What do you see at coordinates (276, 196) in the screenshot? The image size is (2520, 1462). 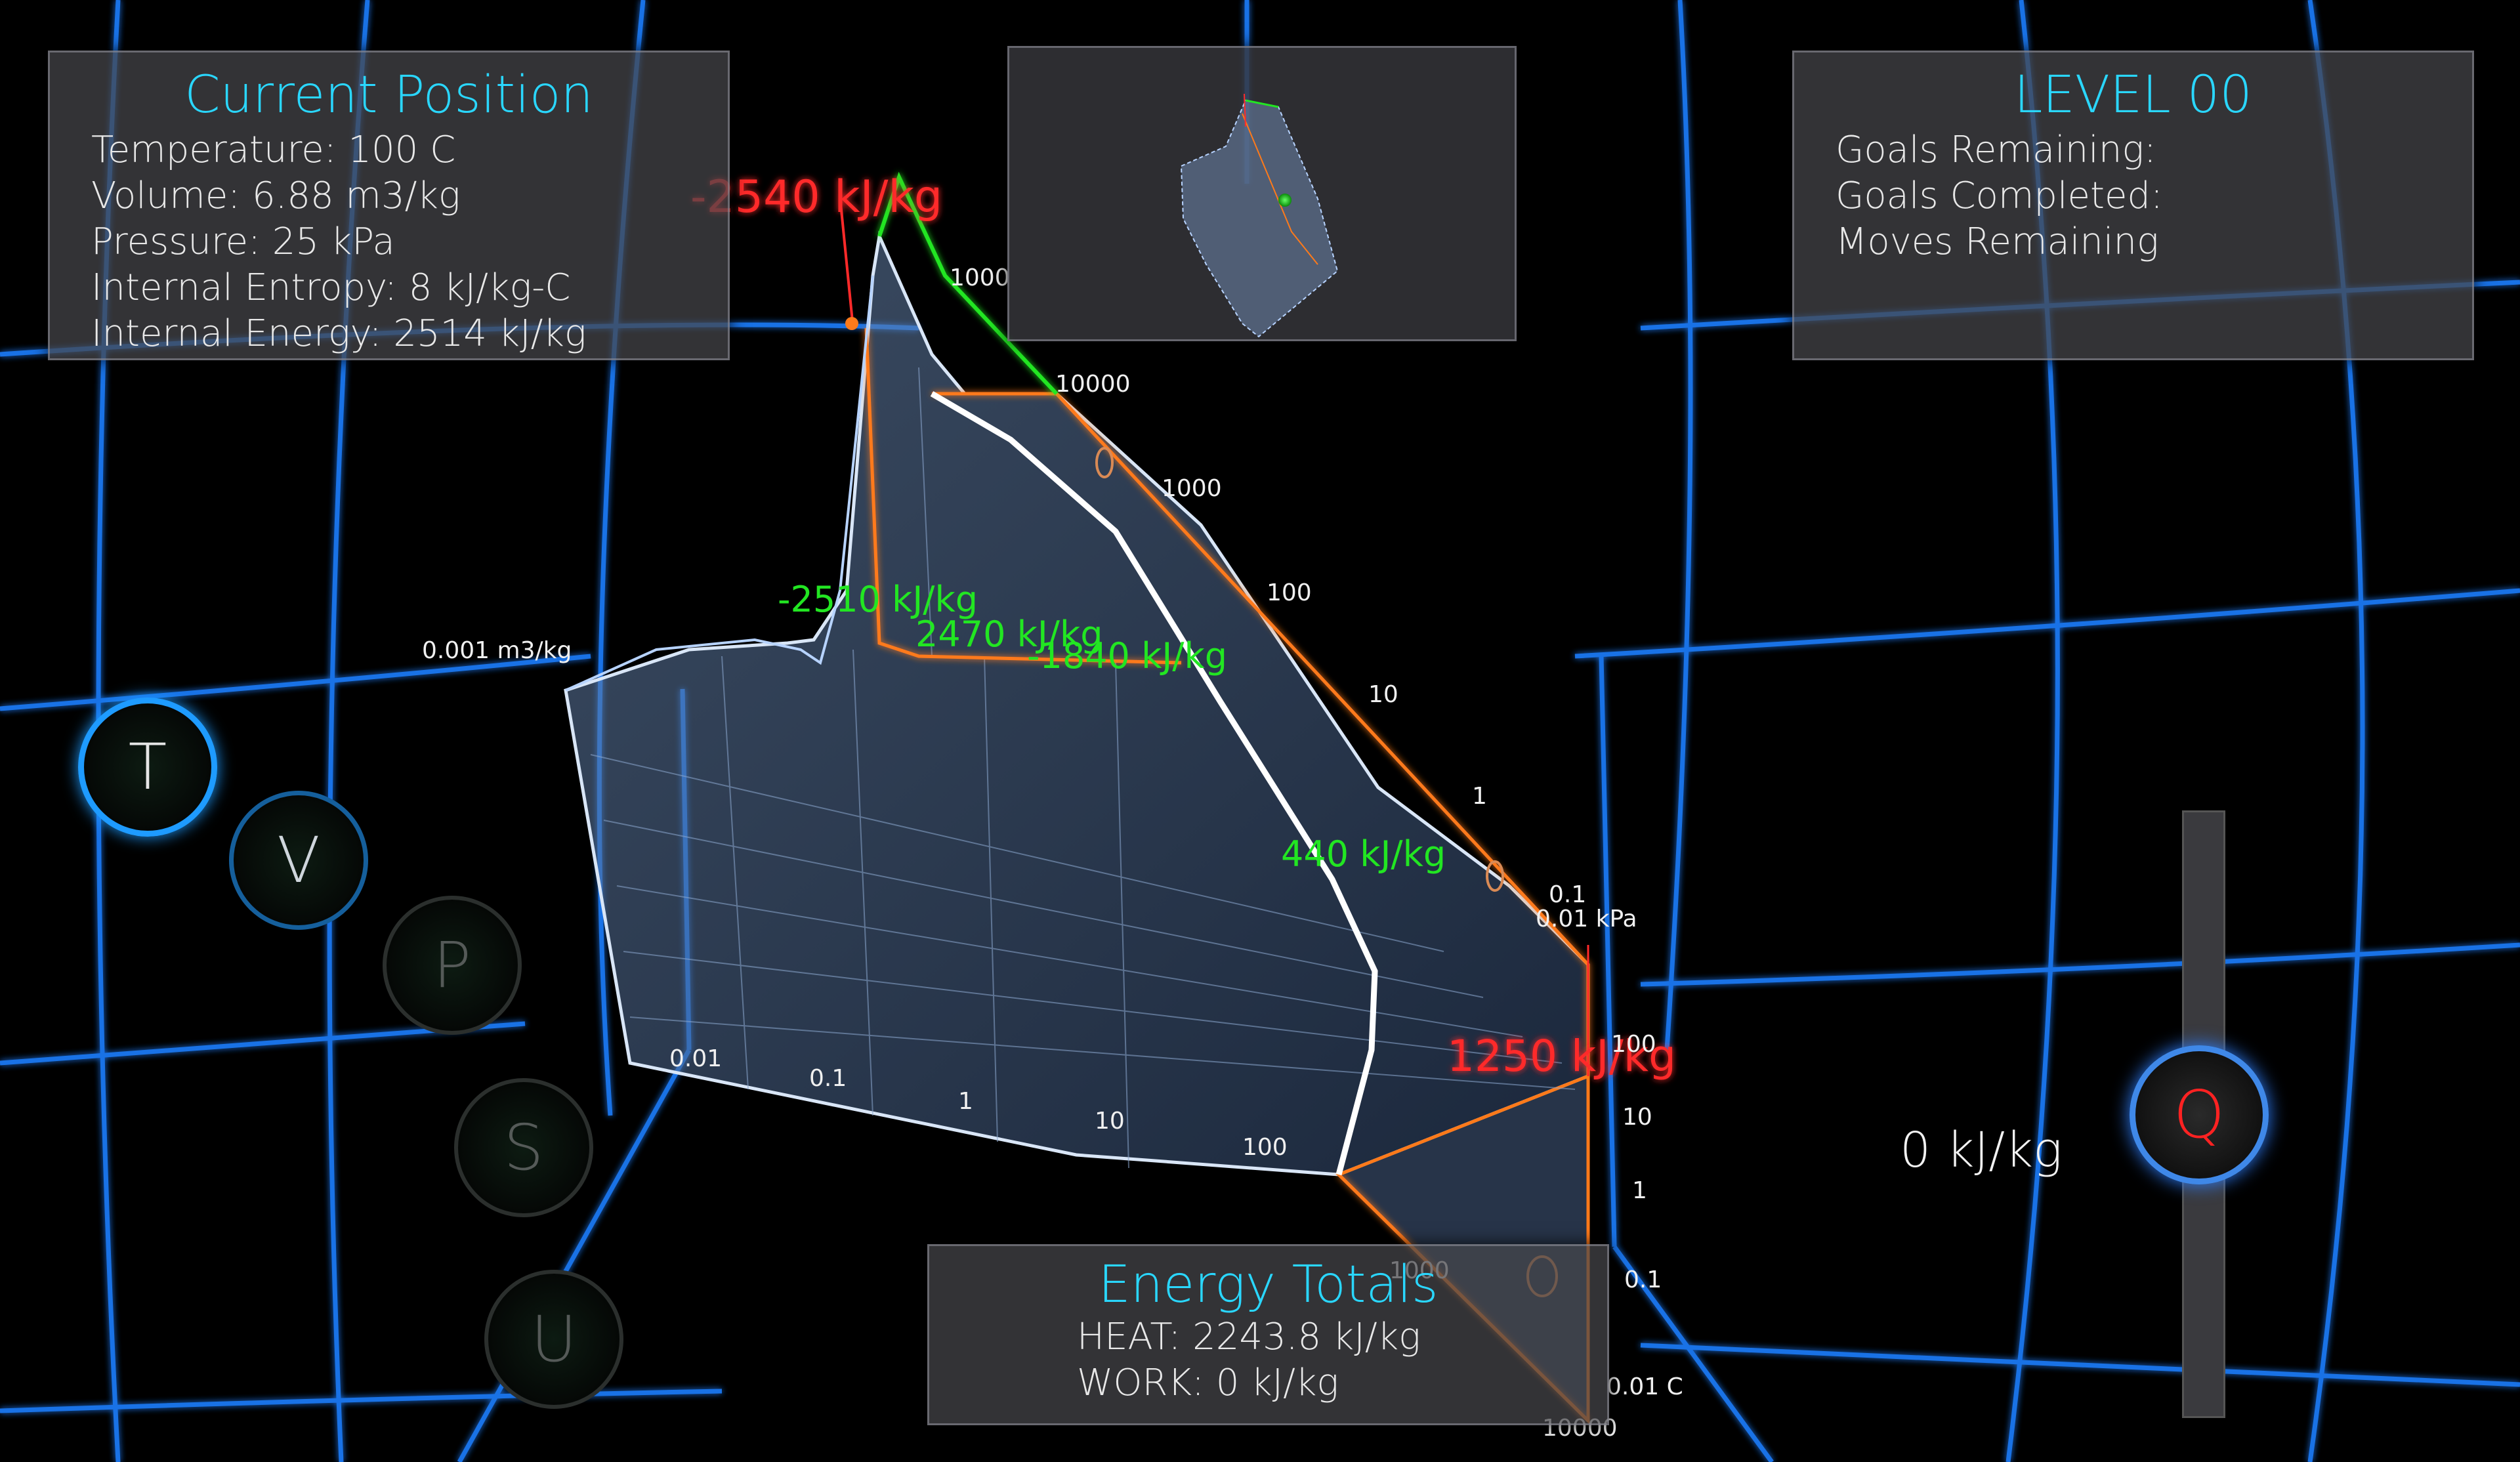 I see `volume-readout: Volume: 6.88 m3/kg` at bounding box center [276, 196].